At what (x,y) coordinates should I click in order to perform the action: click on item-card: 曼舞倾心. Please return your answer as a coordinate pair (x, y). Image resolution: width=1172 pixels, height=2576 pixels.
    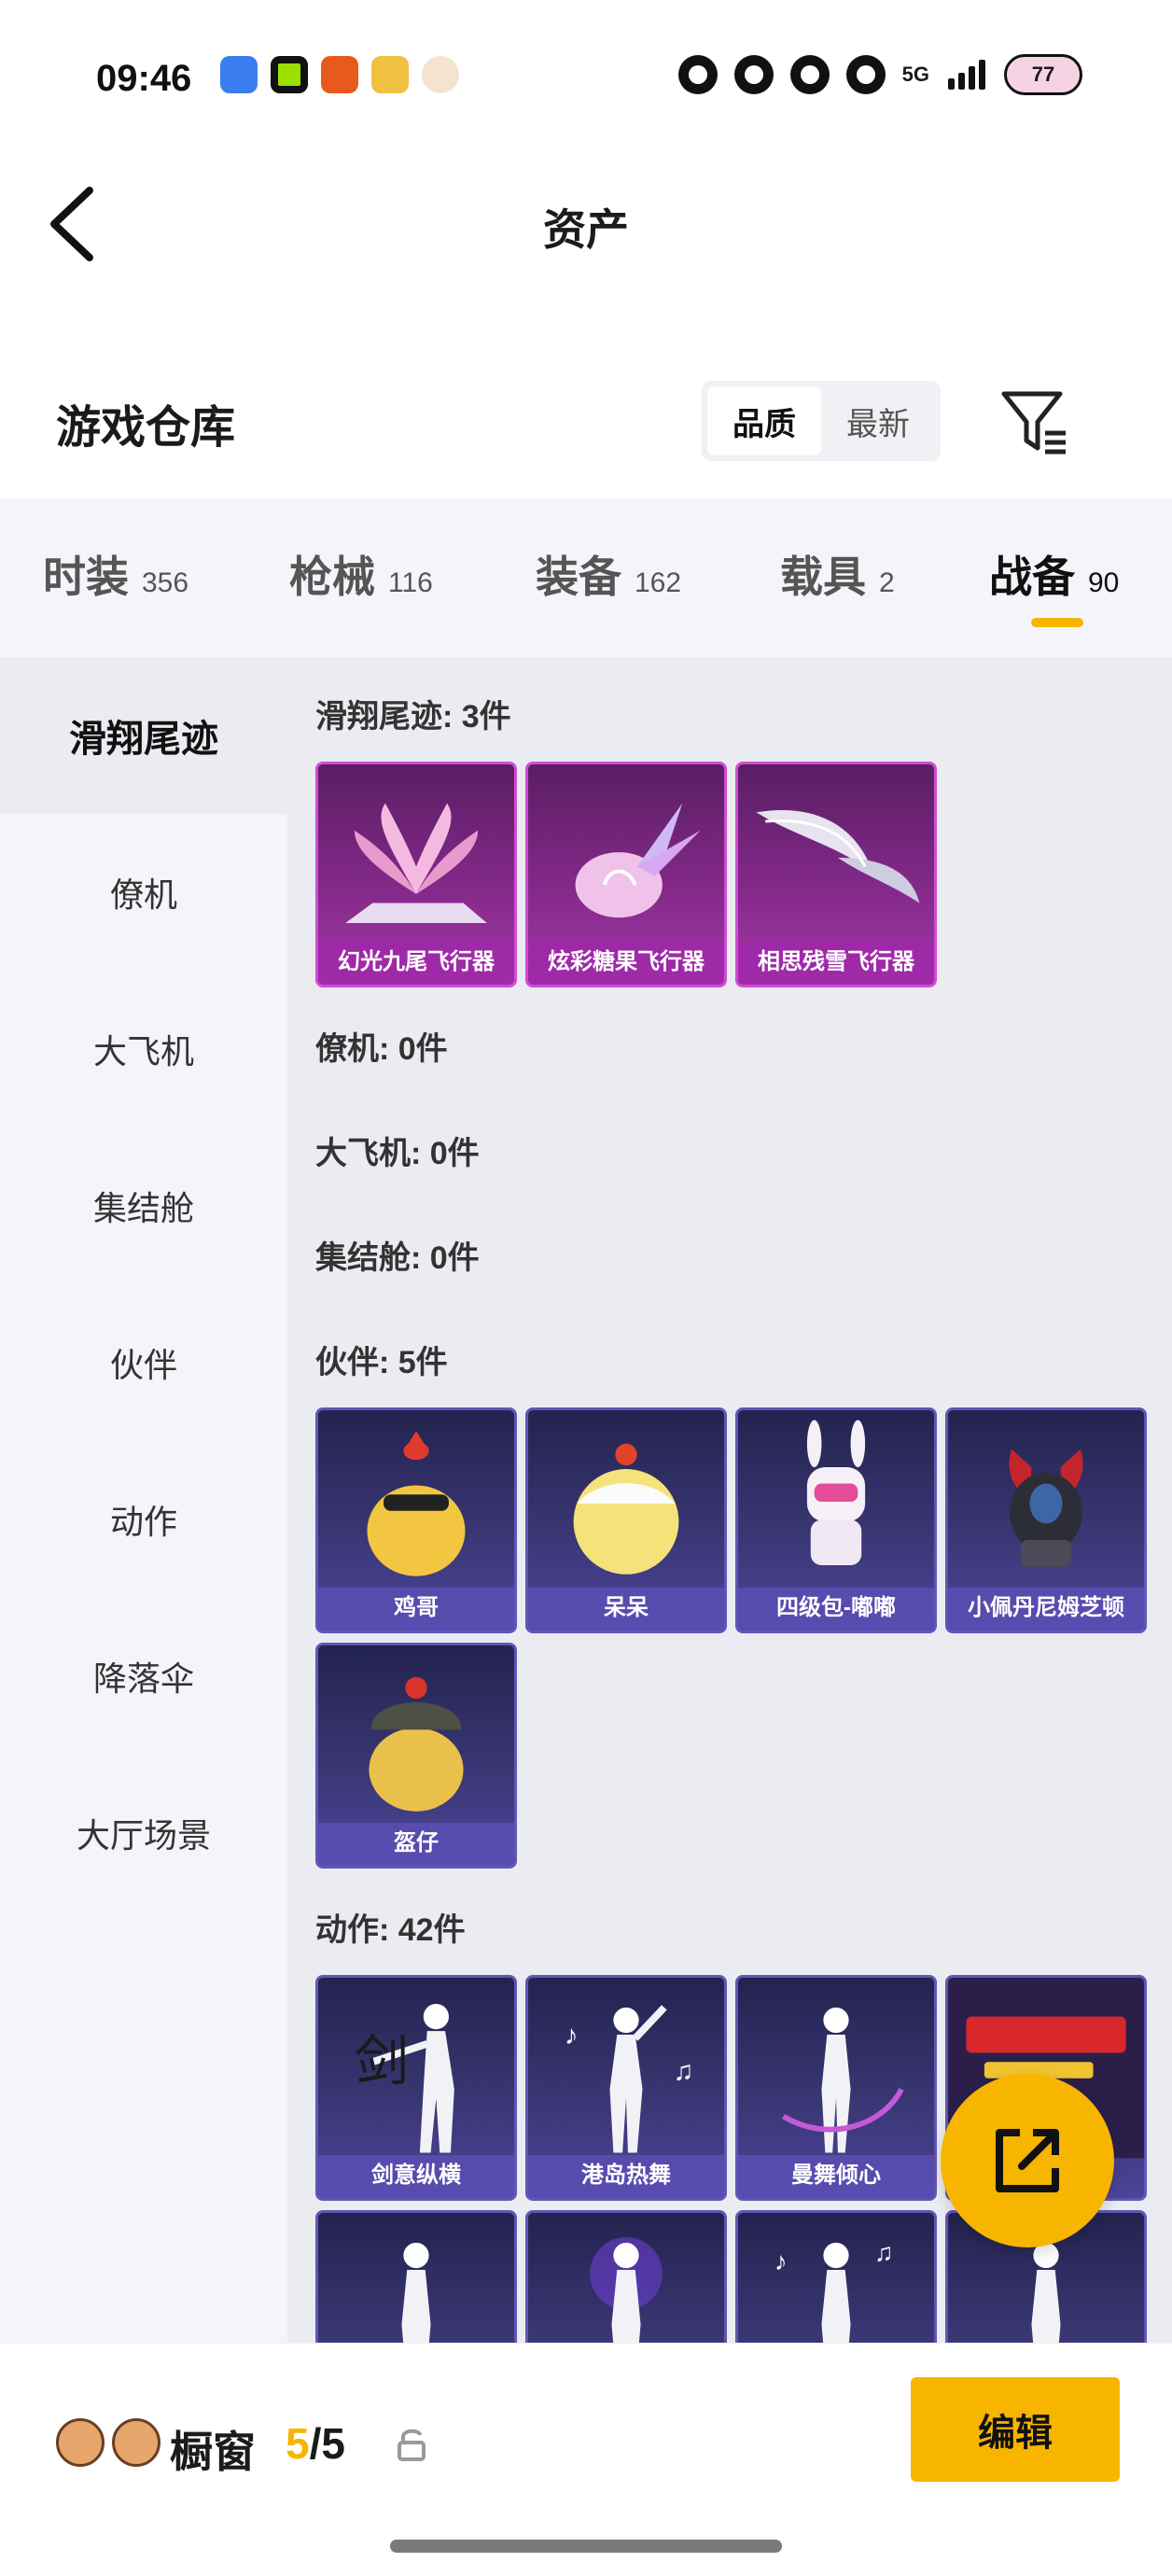
    Looking at the image, I should click on (836, 2088).